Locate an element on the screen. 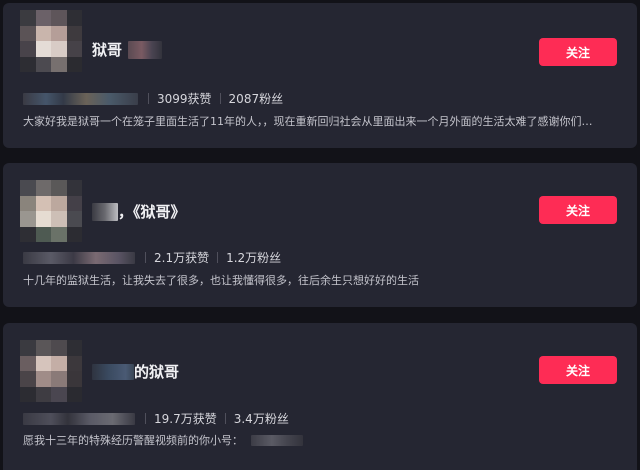 This screenshot has width=640, height=470. likes-count: 3099获赞 is located at coordinates (184, 99).